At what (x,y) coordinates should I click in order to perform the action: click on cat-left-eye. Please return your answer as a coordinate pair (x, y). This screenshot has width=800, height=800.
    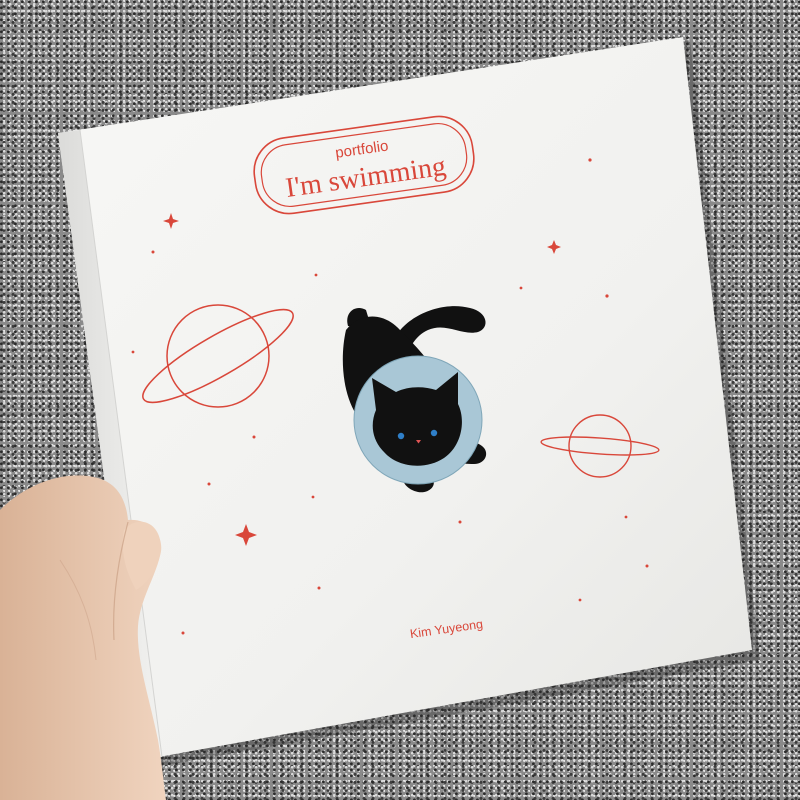
    Looking at the image, I should click on (401, 436).